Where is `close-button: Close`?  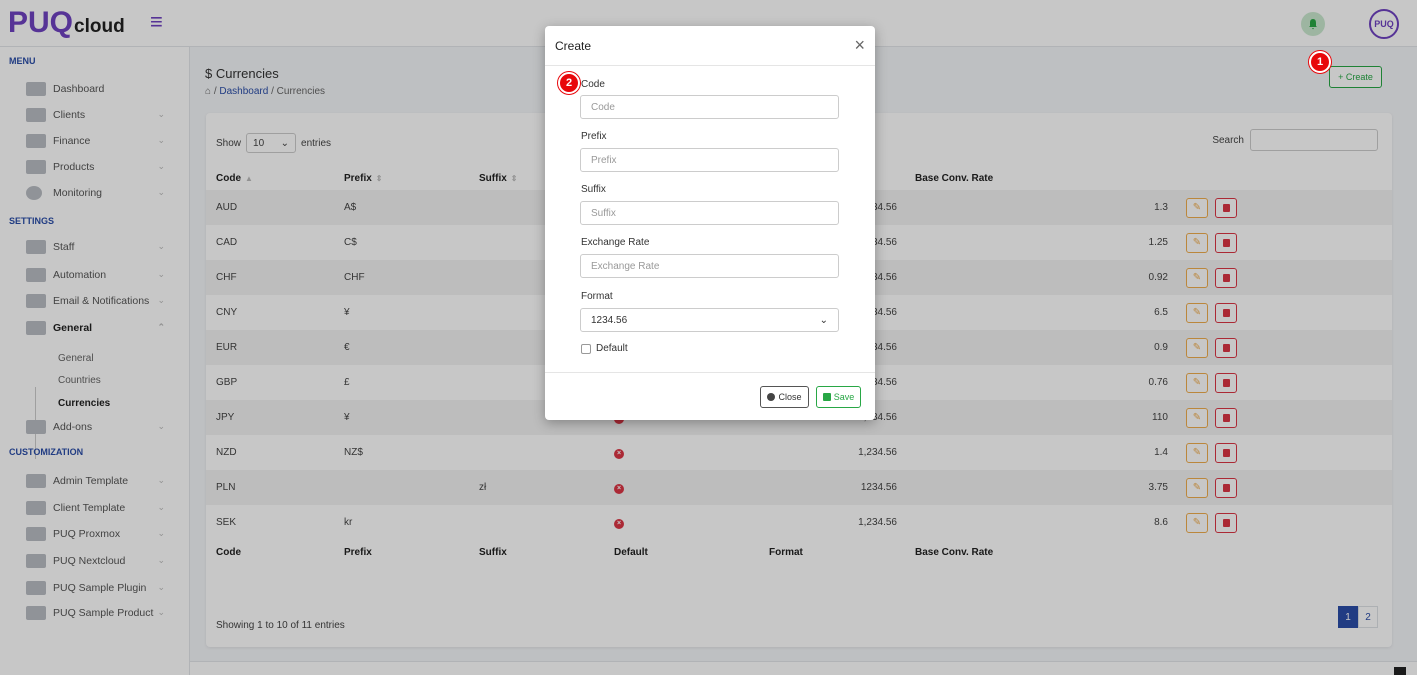 close-button: Close is located at coordinates (784, 397).